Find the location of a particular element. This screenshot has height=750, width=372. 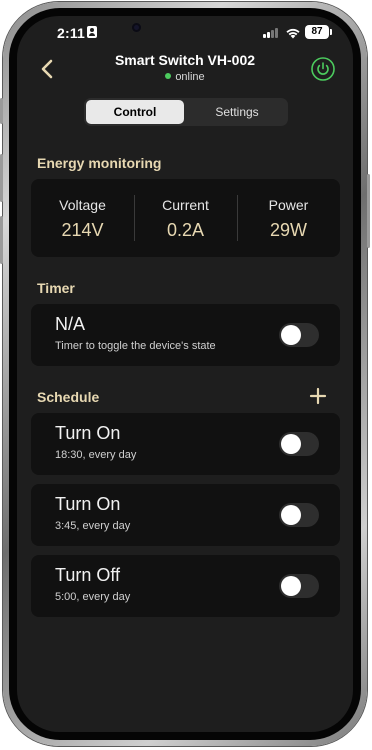

contact-card-icon is located at coordinates (92, 32).